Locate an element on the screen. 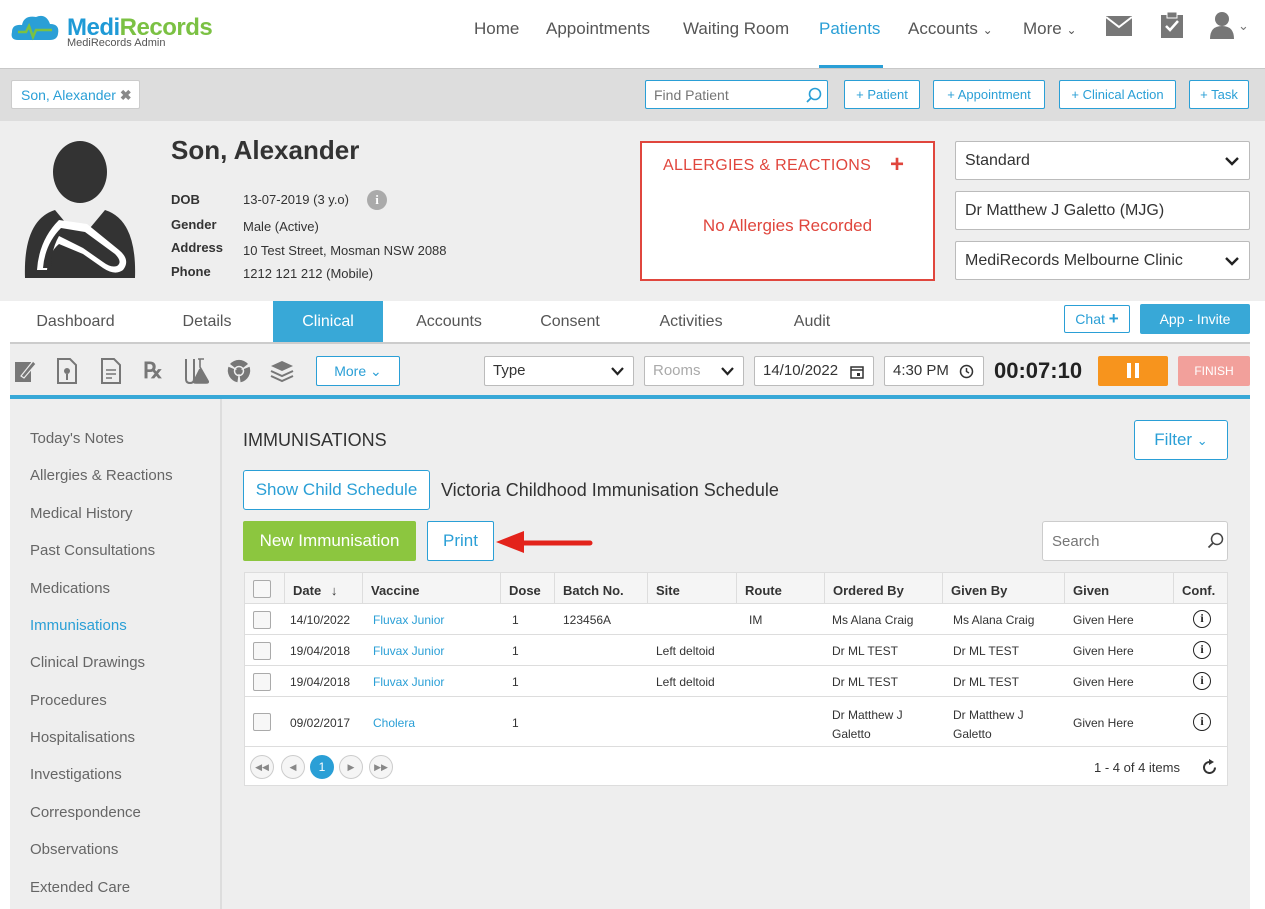 This screenshot has width=1265, height=909. find-patient-input is located at coordinates (736, 94).